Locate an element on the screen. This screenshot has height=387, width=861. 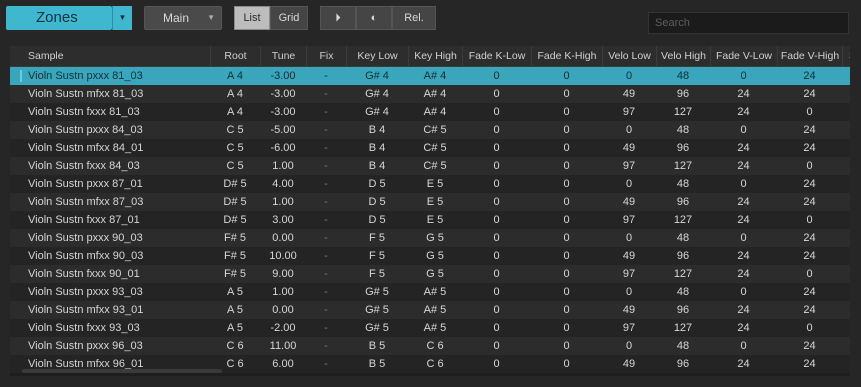
cell-key-low: F 5 is located at coordinates (377, 274).